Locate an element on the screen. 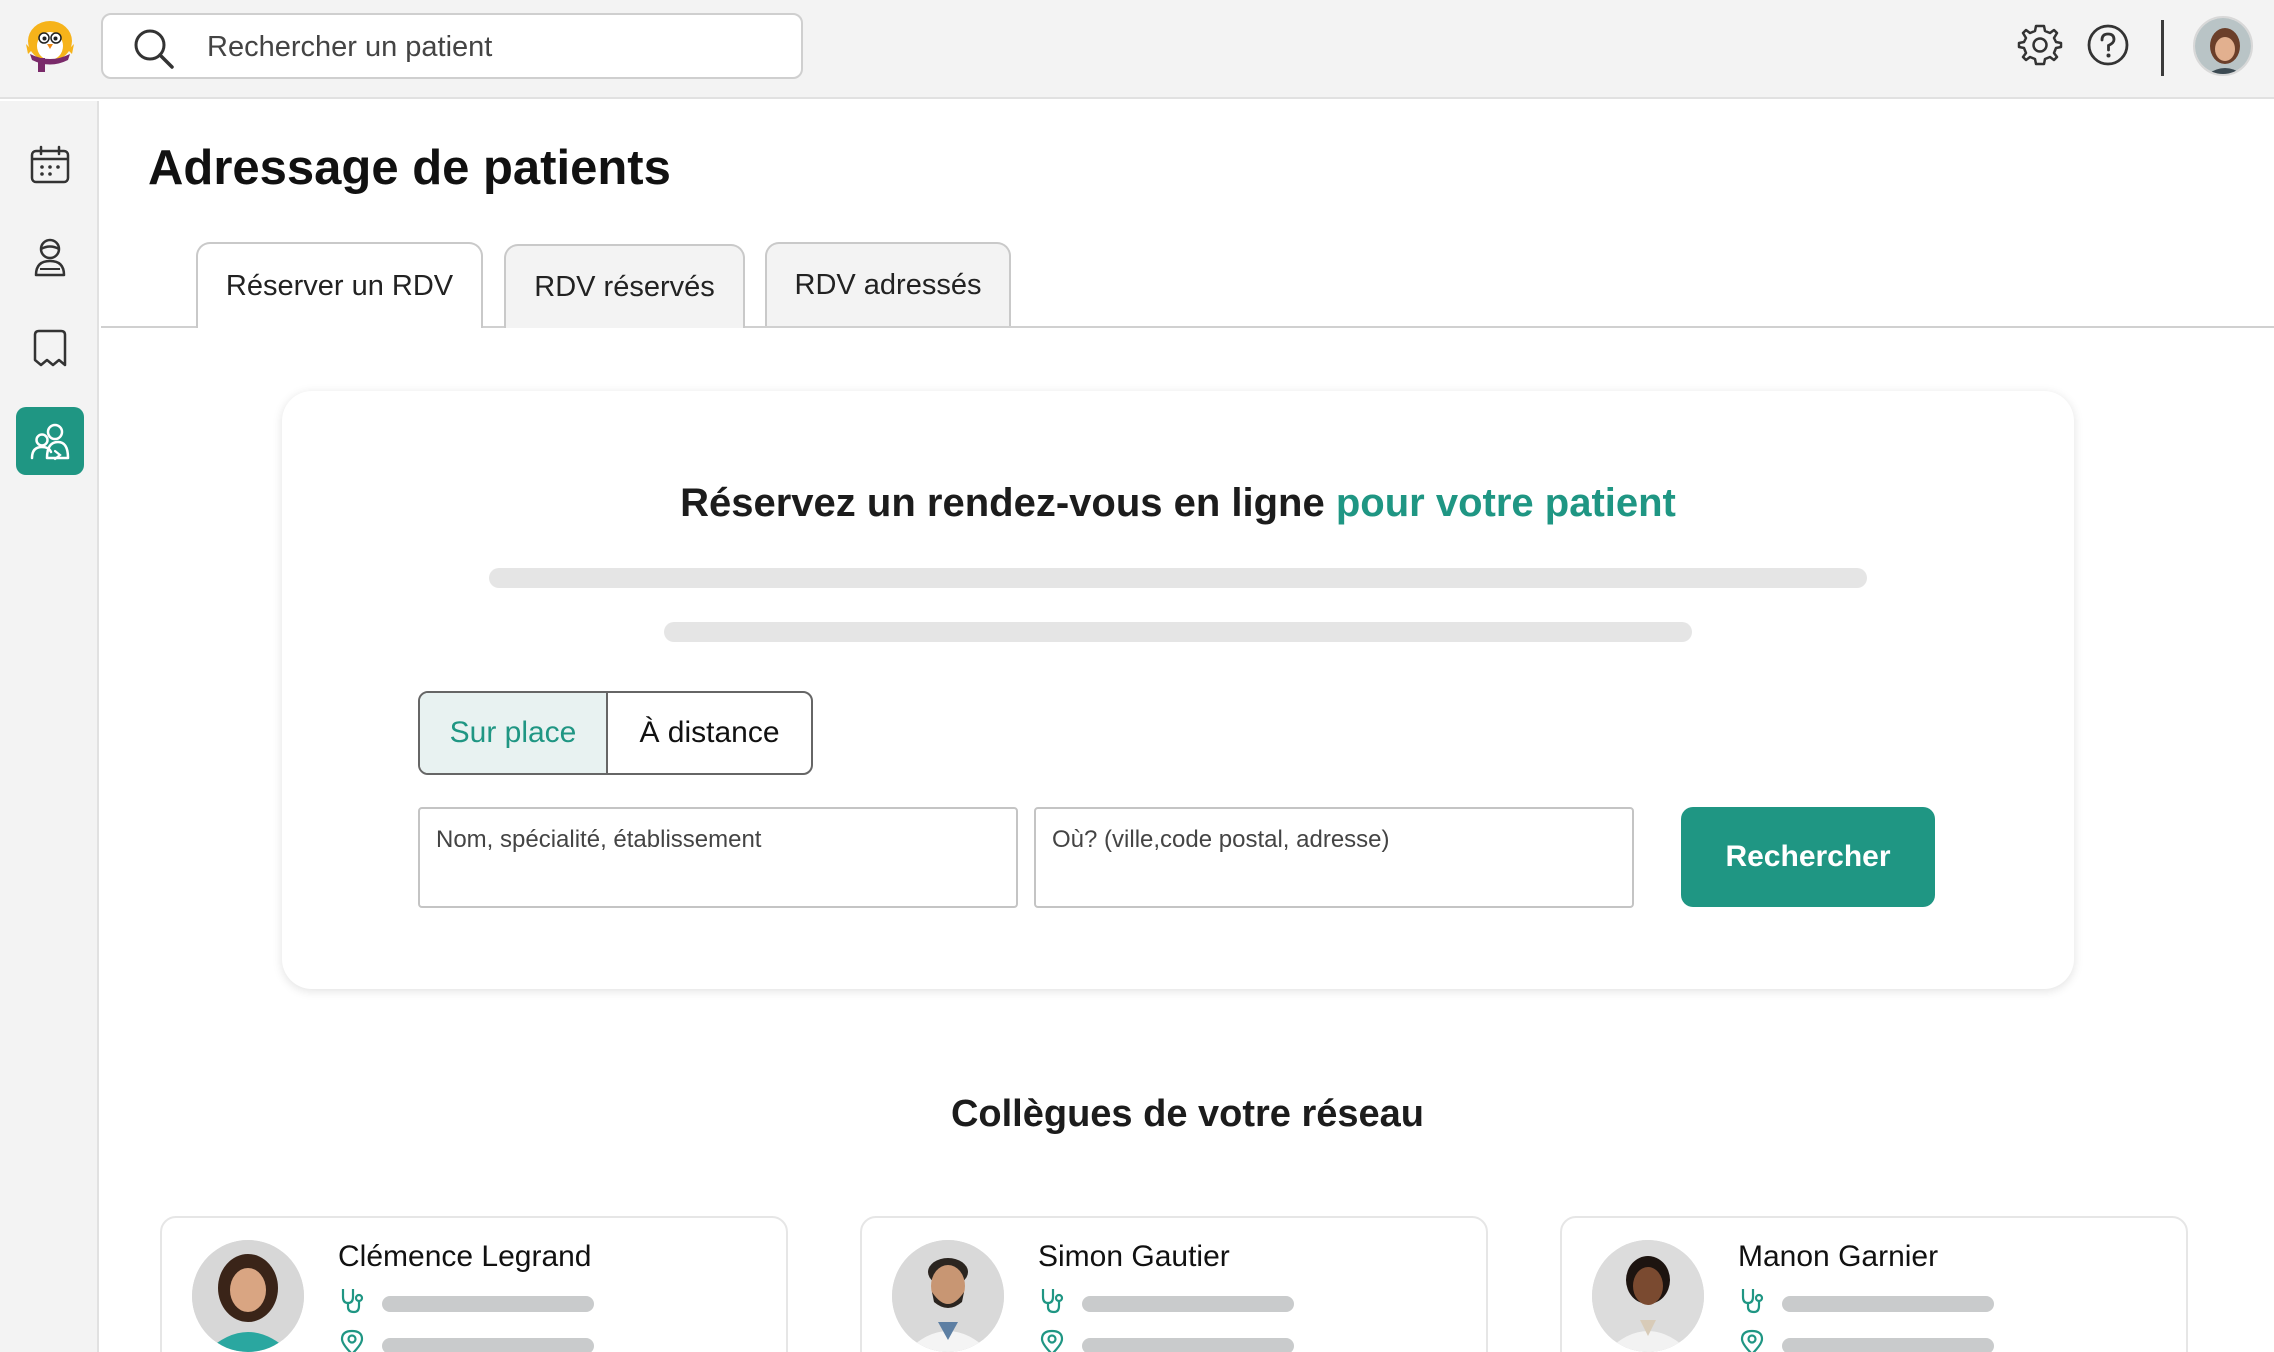  tab-rdv-adresses: RDV adressés is located at coordinates (888, 284).